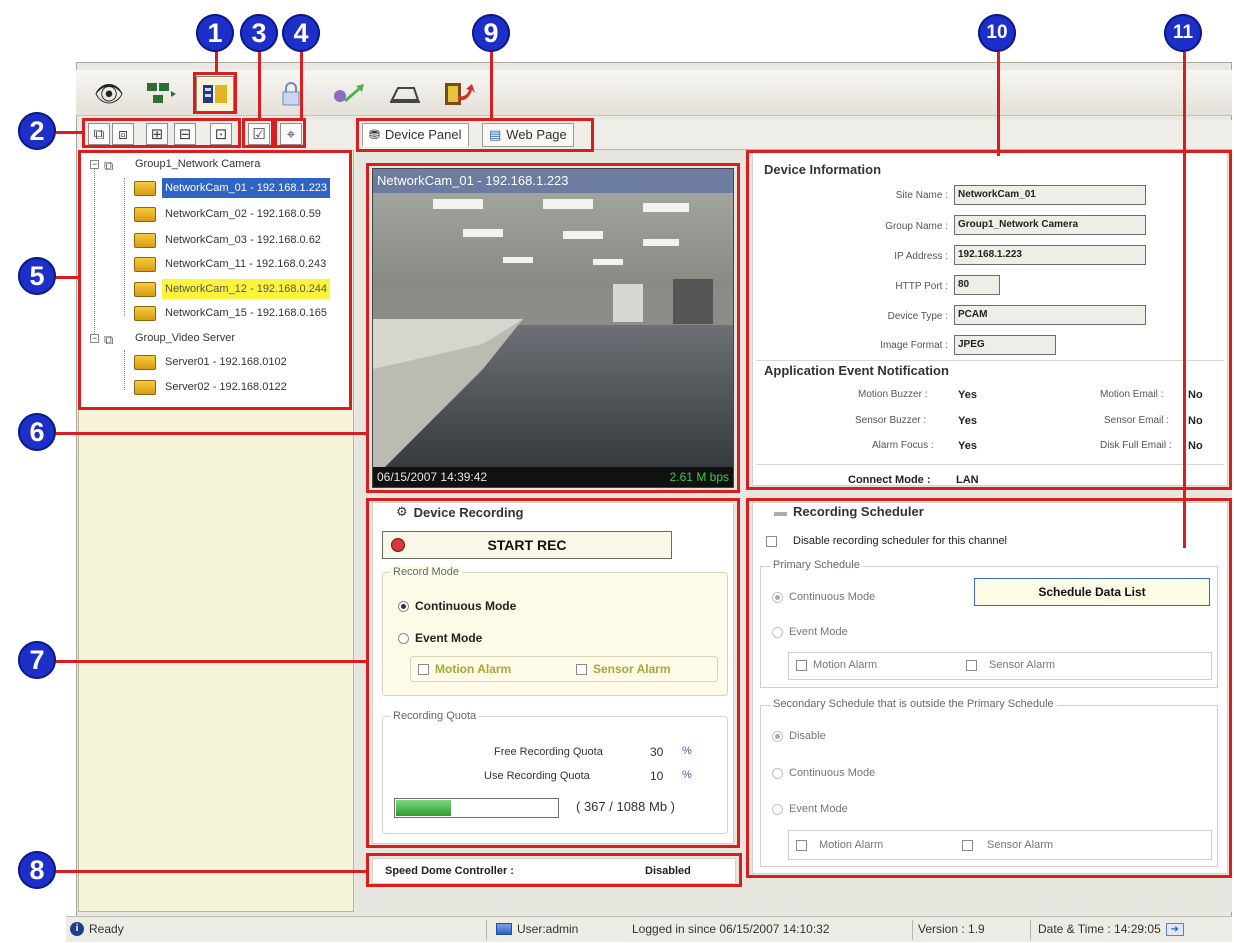 Image resolution: width=1234 pixels, height=943 pixels. Describe the element at coordinates (232, 188) in the screenshot. I see `tree-item: NetworkCam_01 - 192.168.1.223` at that location.